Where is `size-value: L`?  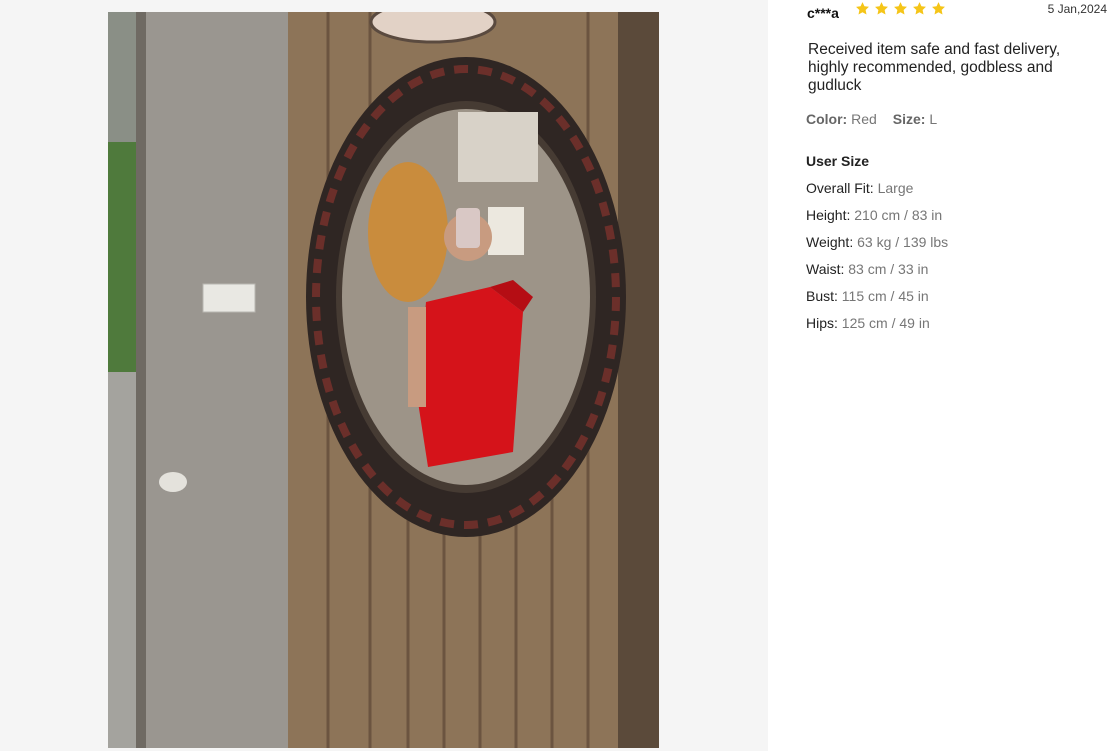
size-value: L is located at coordinates (933, 119).